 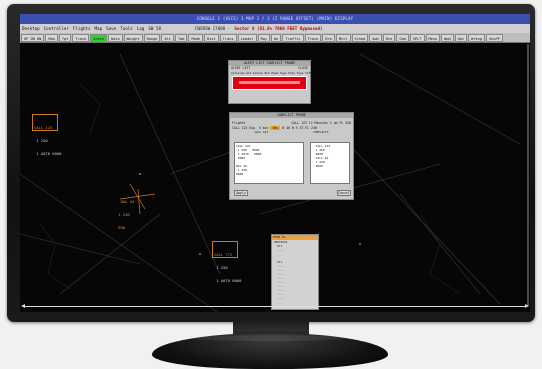 I want to click on cancel-button: Cancel, so click(x=344, y=193).